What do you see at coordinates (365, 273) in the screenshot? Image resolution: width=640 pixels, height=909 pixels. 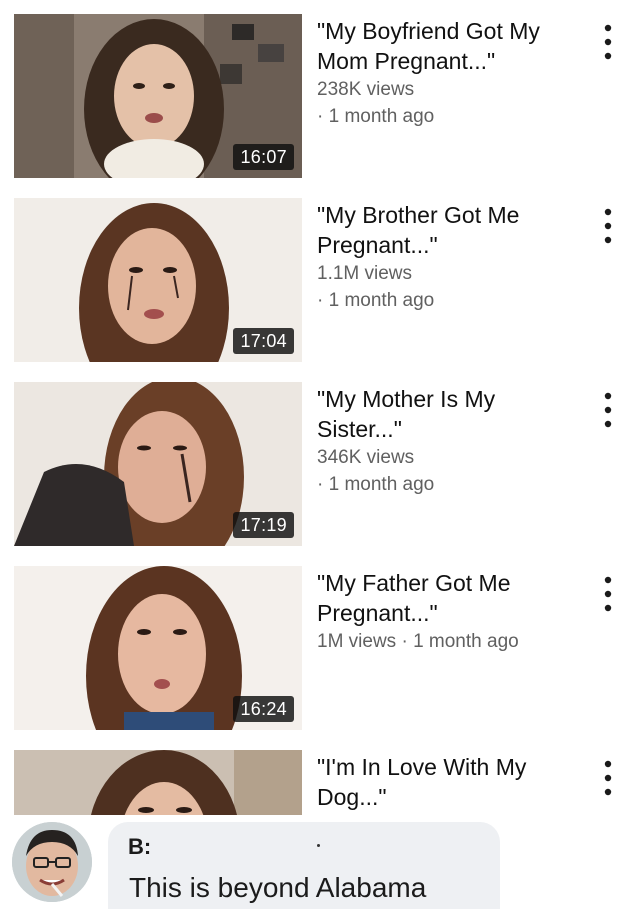 I see `video-views: 1.1M views` at bounding box center [365, 273].